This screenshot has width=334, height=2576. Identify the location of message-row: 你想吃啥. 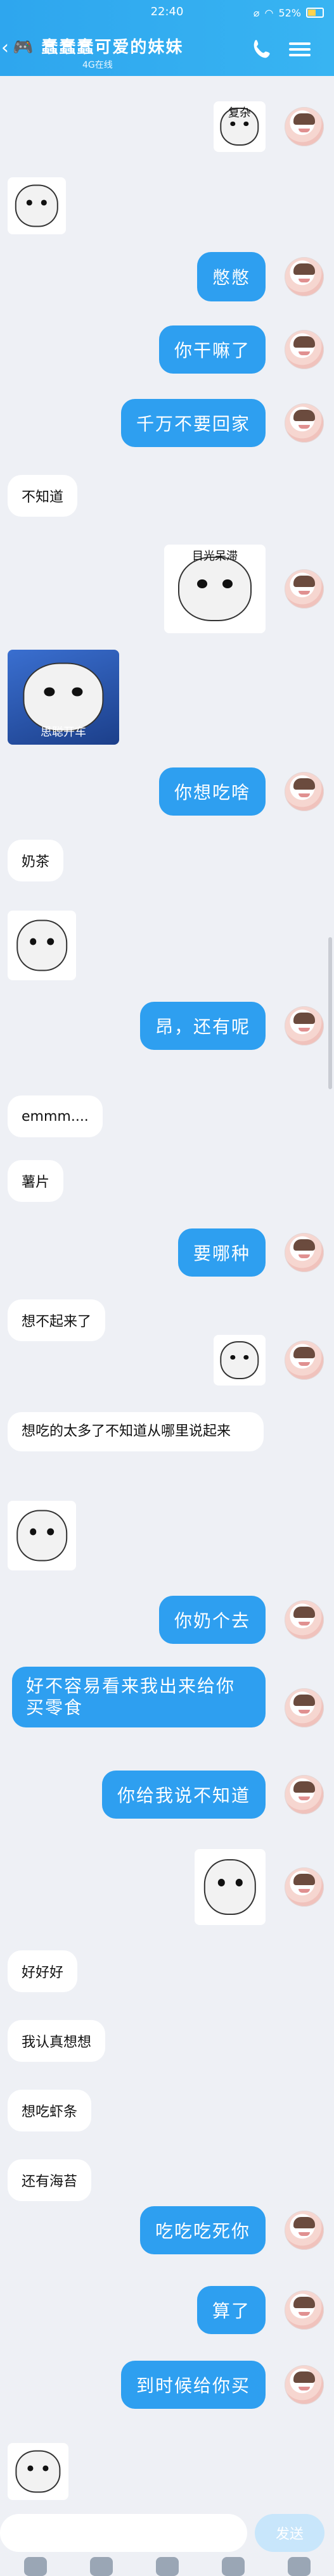
(167, 791).